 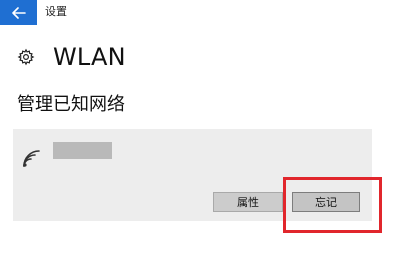 I want to click on page-header: WLAN, so click(x=71, y=57).